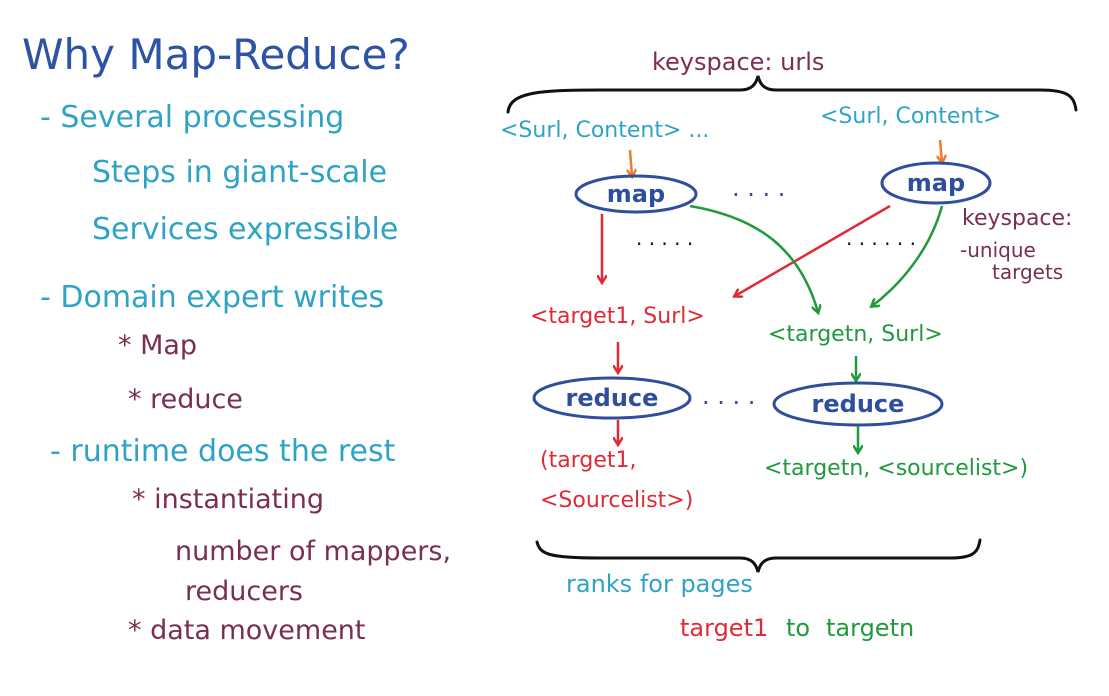 This screenshot has width=1109, height=696. Describe the element at coordinates (636, 194) in the screenshot. I see `map-left-label: map` at that location.